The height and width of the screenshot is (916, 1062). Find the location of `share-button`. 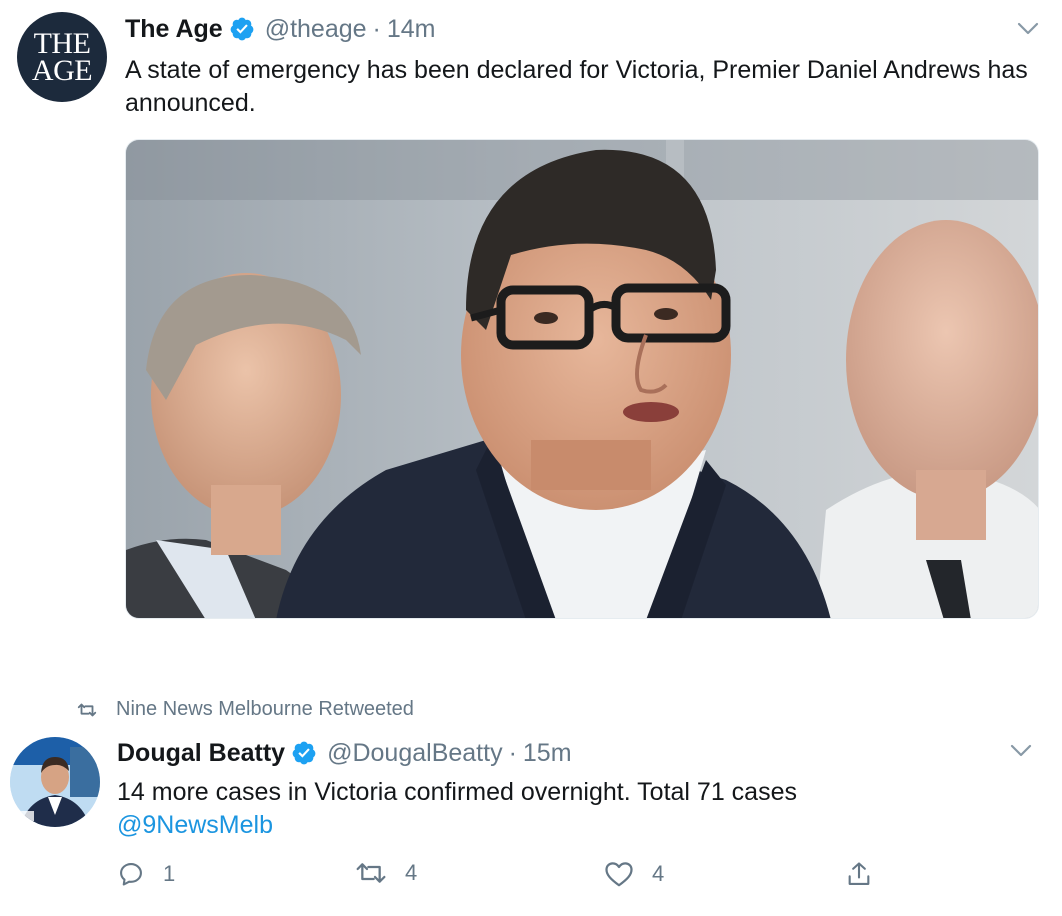

share-button is located at coordinates (868, 874).